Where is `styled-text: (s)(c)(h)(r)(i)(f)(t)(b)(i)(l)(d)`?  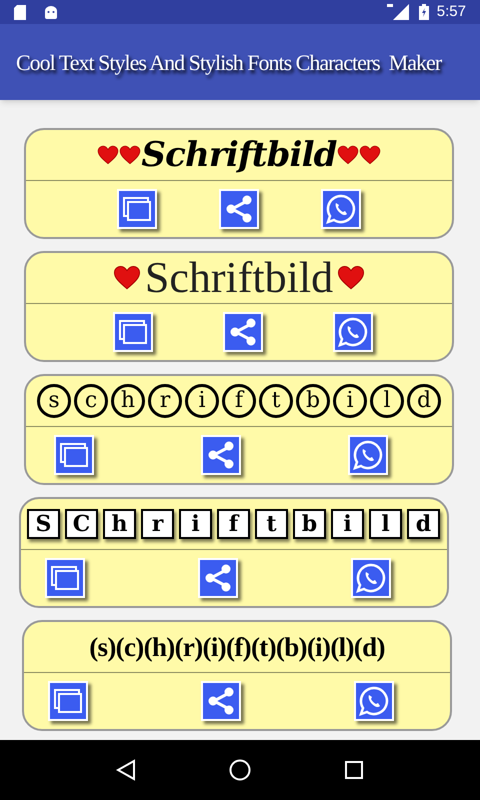 styled-text: (s)(c)(h)(r)(i)(f)(t)(b)(i)(l)(d) is located at coordinates (237, 647).